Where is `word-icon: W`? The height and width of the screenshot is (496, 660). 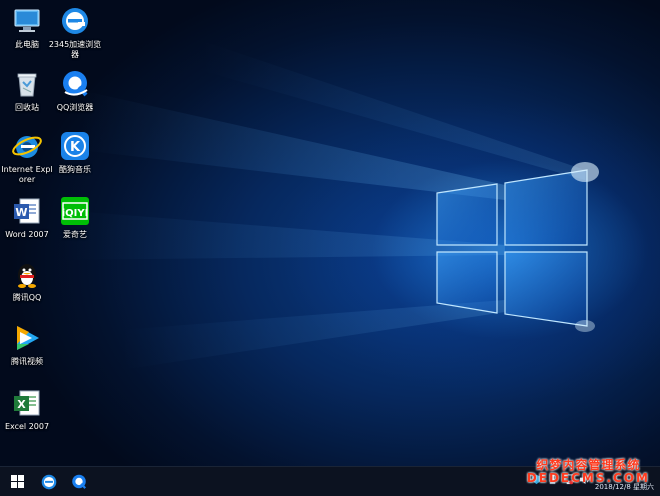 word-icon: W is located at coordinates (27, 211).